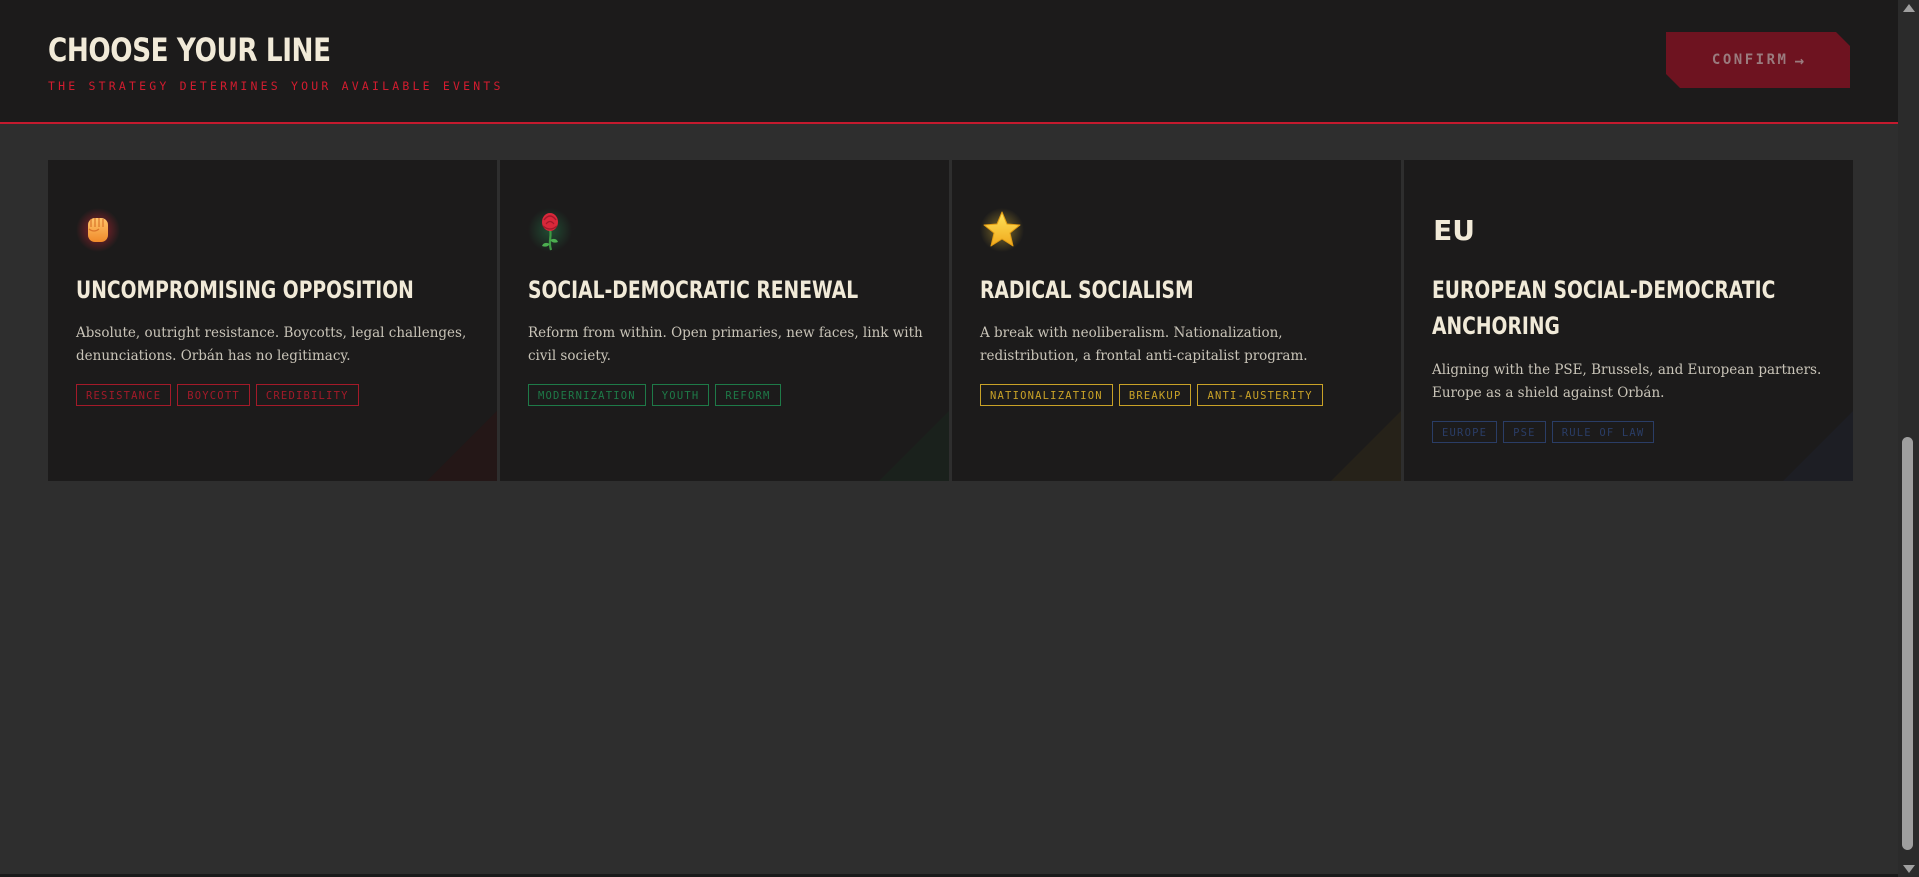 The image size is (1919, 877). Describe the element at coordinates (1087, 290) in the screenshot. I see `card-title: RADICAL SOCIALISM` at that location.